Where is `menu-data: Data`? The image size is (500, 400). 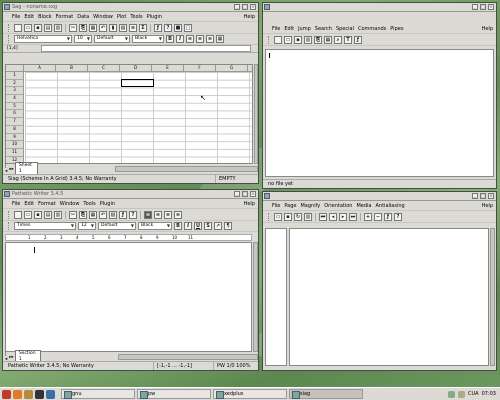
menu-data: Data is located at coordinates (83, 17).